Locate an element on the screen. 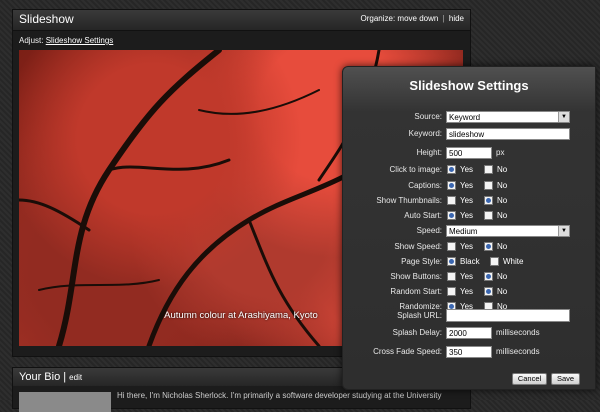 This screenshot has width=600, height=412. page-style-black-label: Black is located at coordinates (470, 261).